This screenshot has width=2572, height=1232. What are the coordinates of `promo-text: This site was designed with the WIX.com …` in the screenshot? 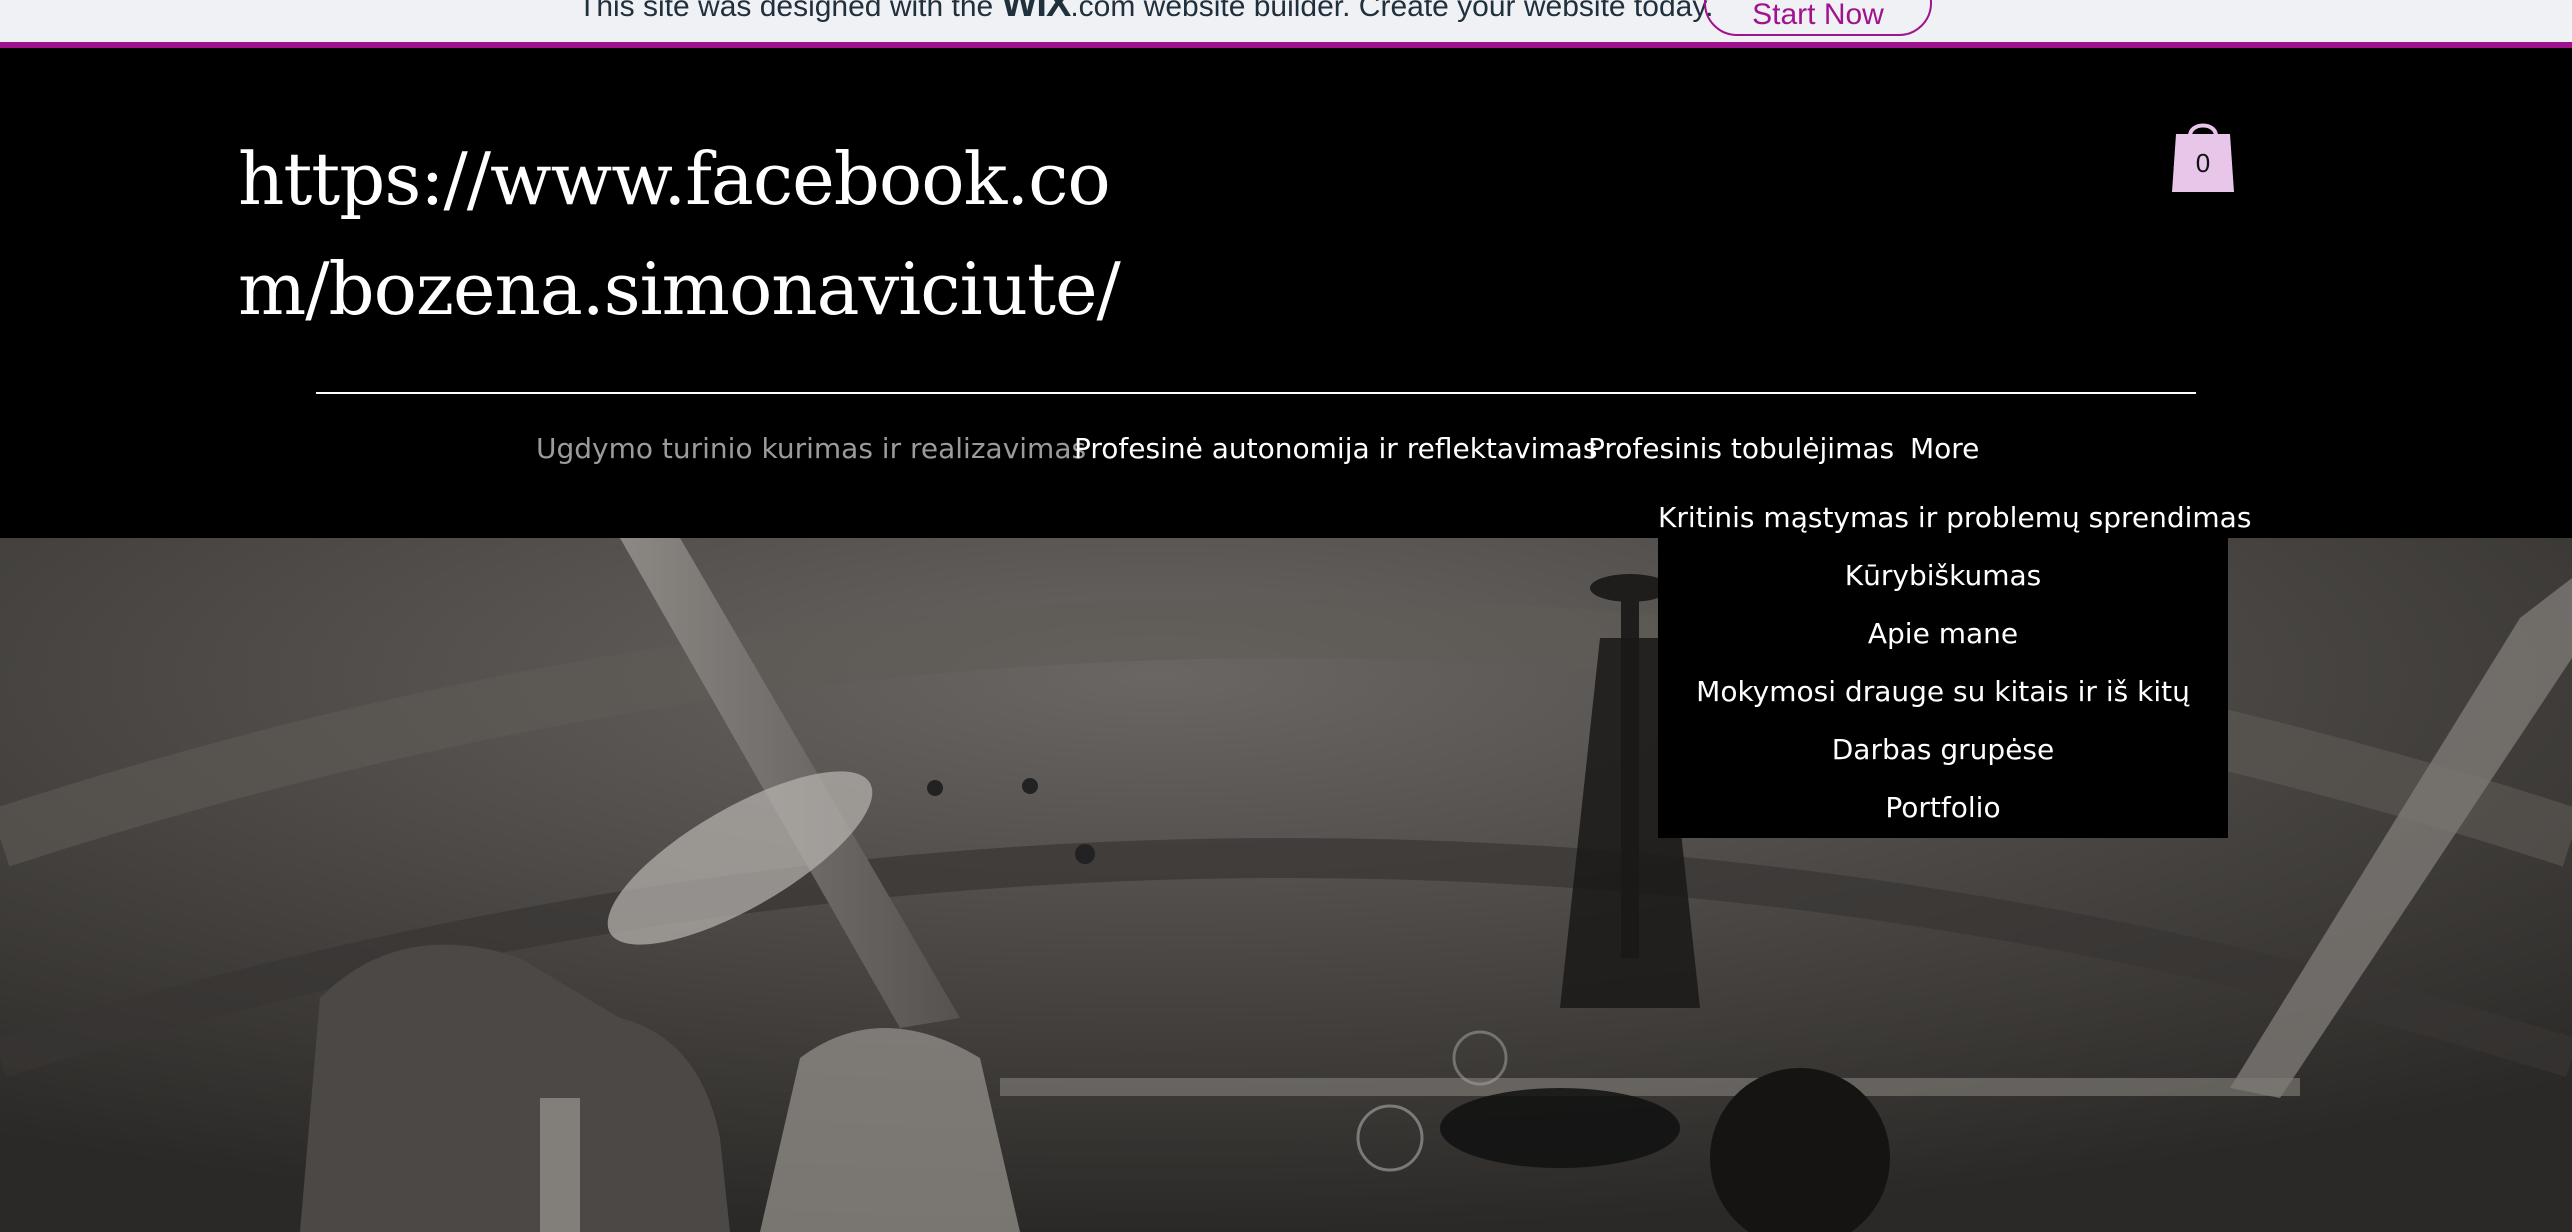 It's located at (1145, 13).